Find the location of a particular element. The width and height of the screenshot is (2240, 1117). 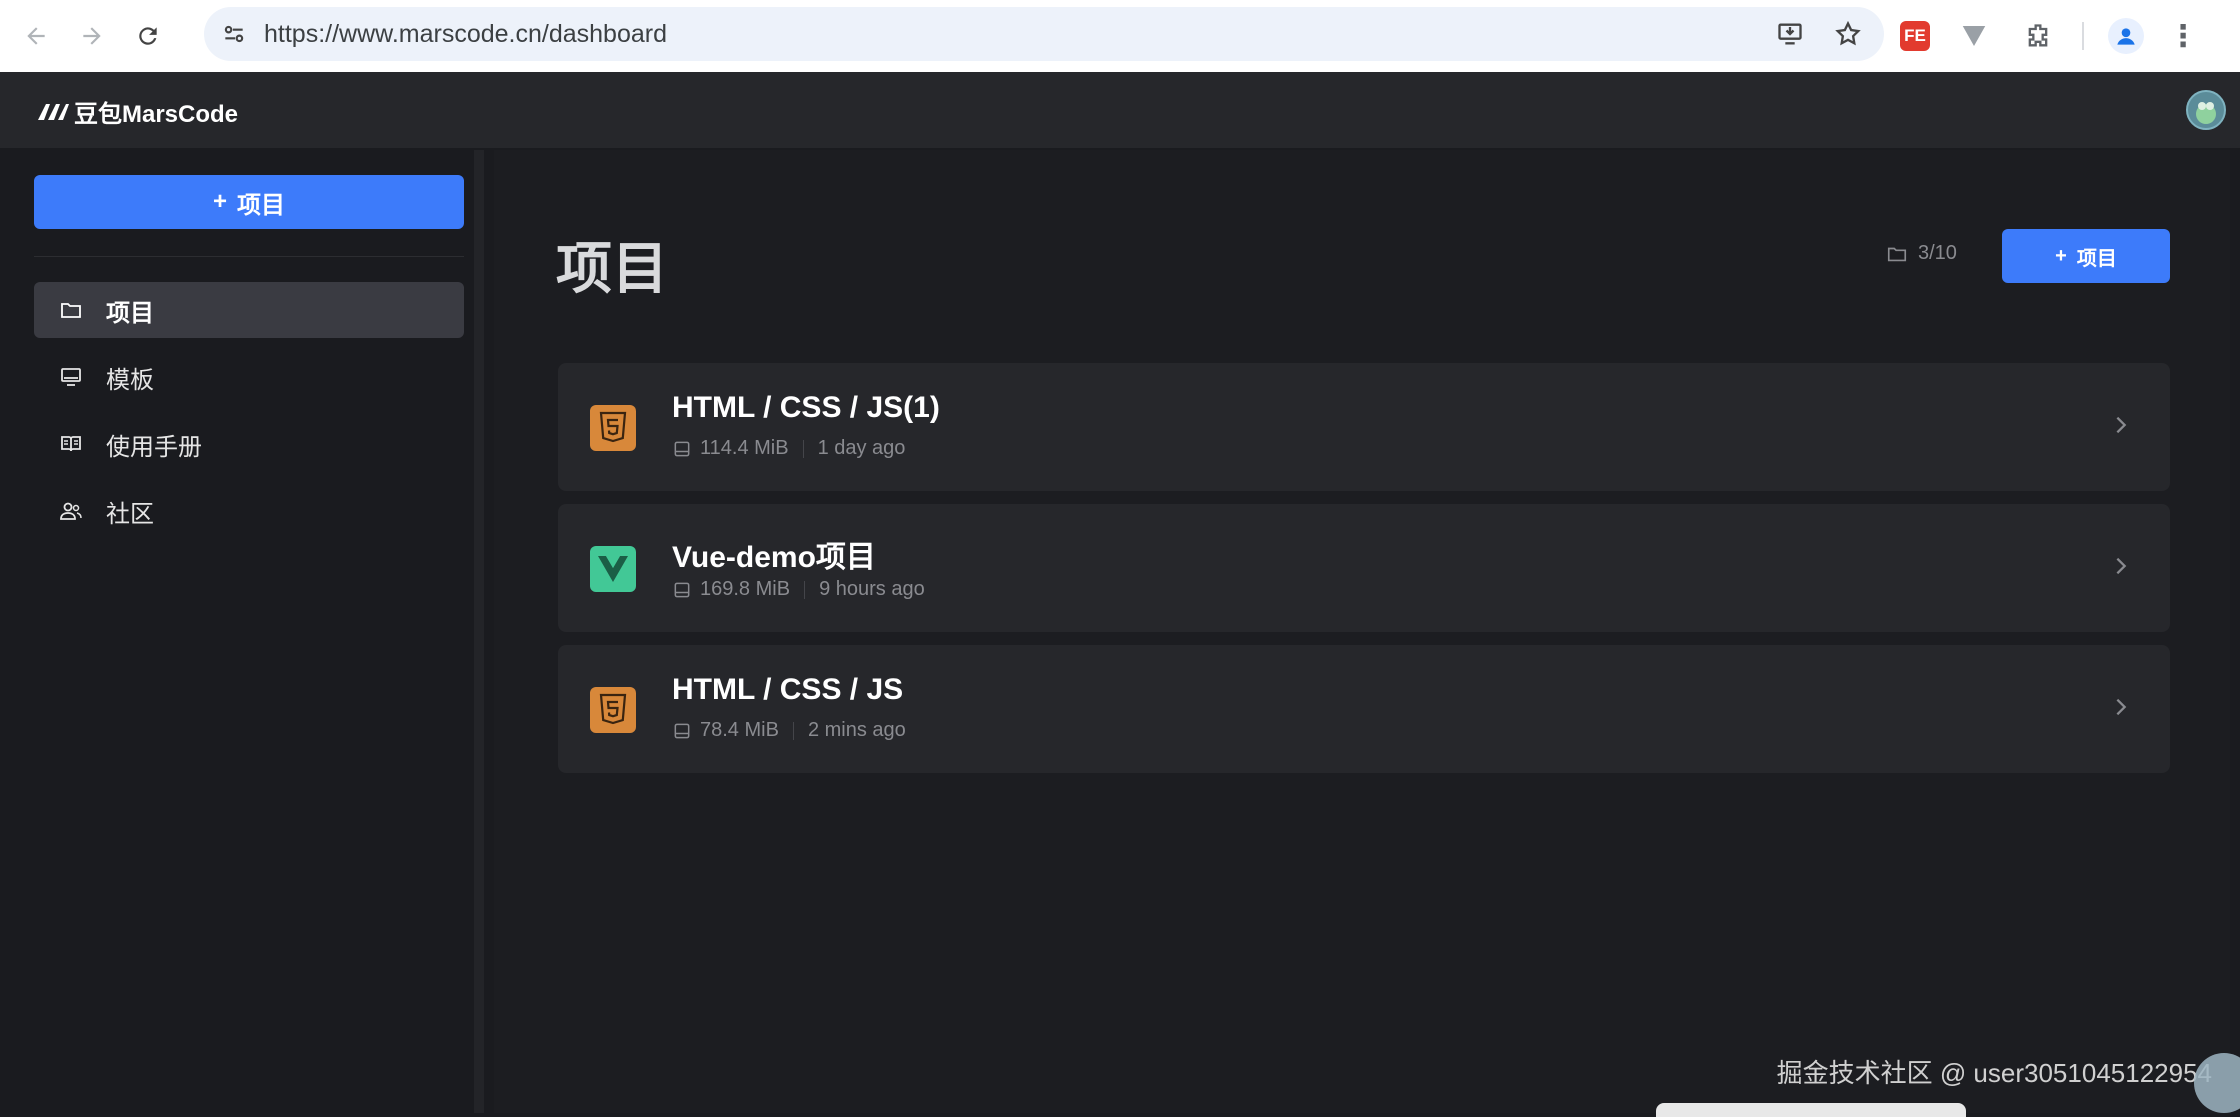

vue-icon is located at coordinates (613, 569).